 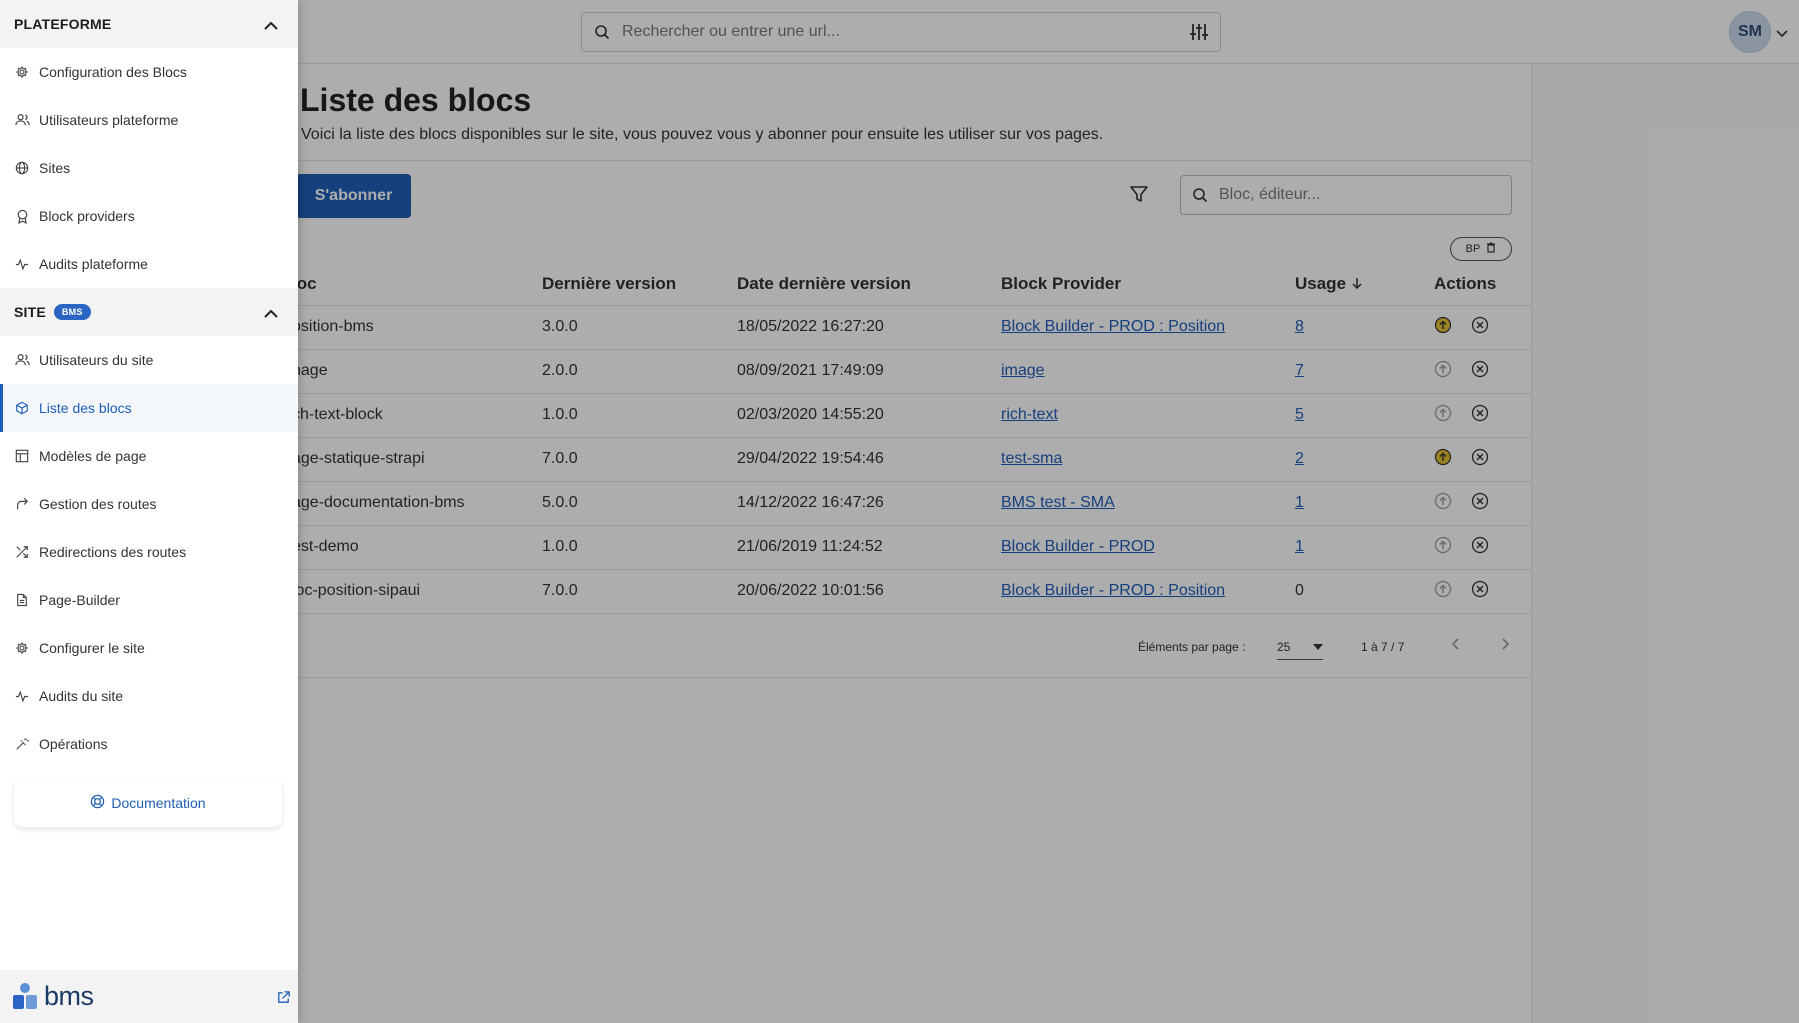 What do you see at coordinates (113, 552) in the screenshot?
I see `sidebar-item-label: Redirections des routes` at bounding box center [113, 552].